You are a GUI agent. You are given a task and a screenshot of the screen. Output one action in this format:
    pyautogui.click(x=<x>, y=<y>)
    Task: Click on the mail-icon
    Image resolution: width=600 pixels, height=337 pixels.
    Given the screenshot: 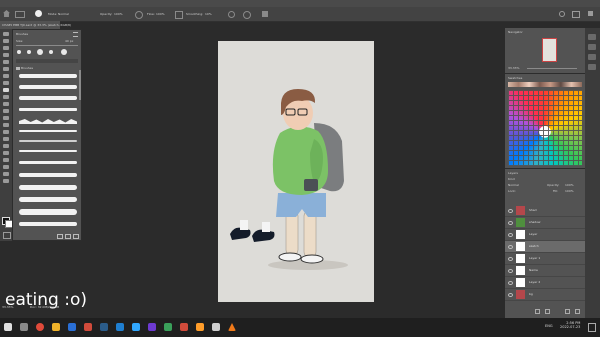 What is the action you would take?
    pyautogui.click(x=72, y=327)
    